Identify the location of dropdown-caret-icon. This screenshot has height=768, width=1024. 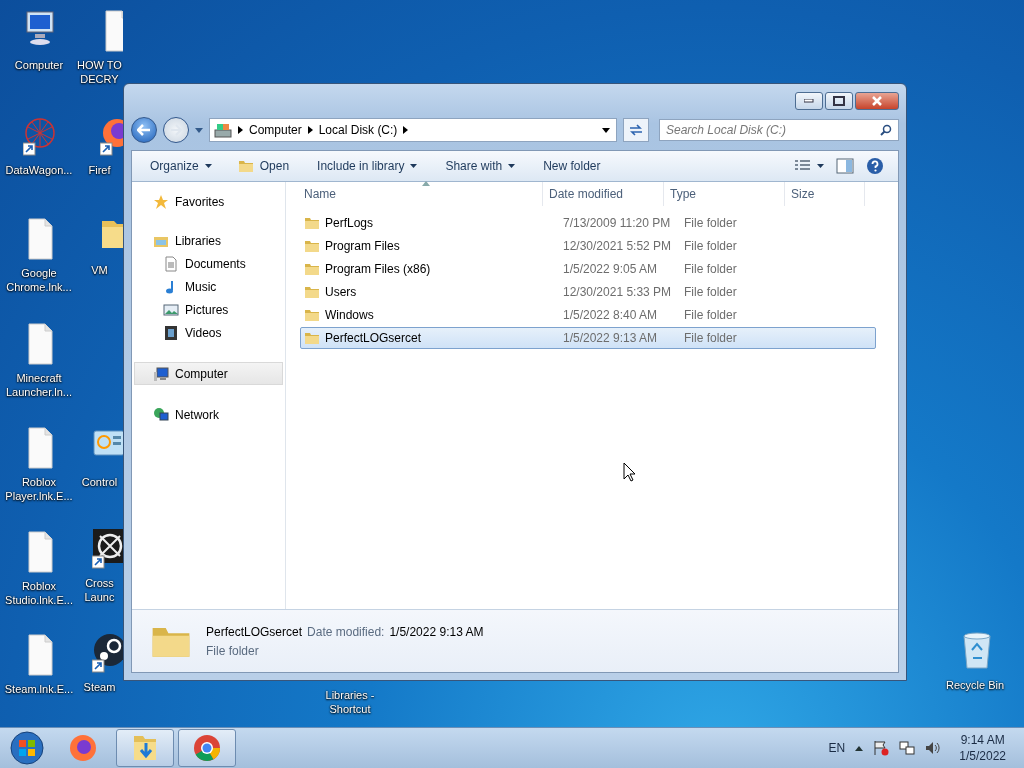
(606, 130).